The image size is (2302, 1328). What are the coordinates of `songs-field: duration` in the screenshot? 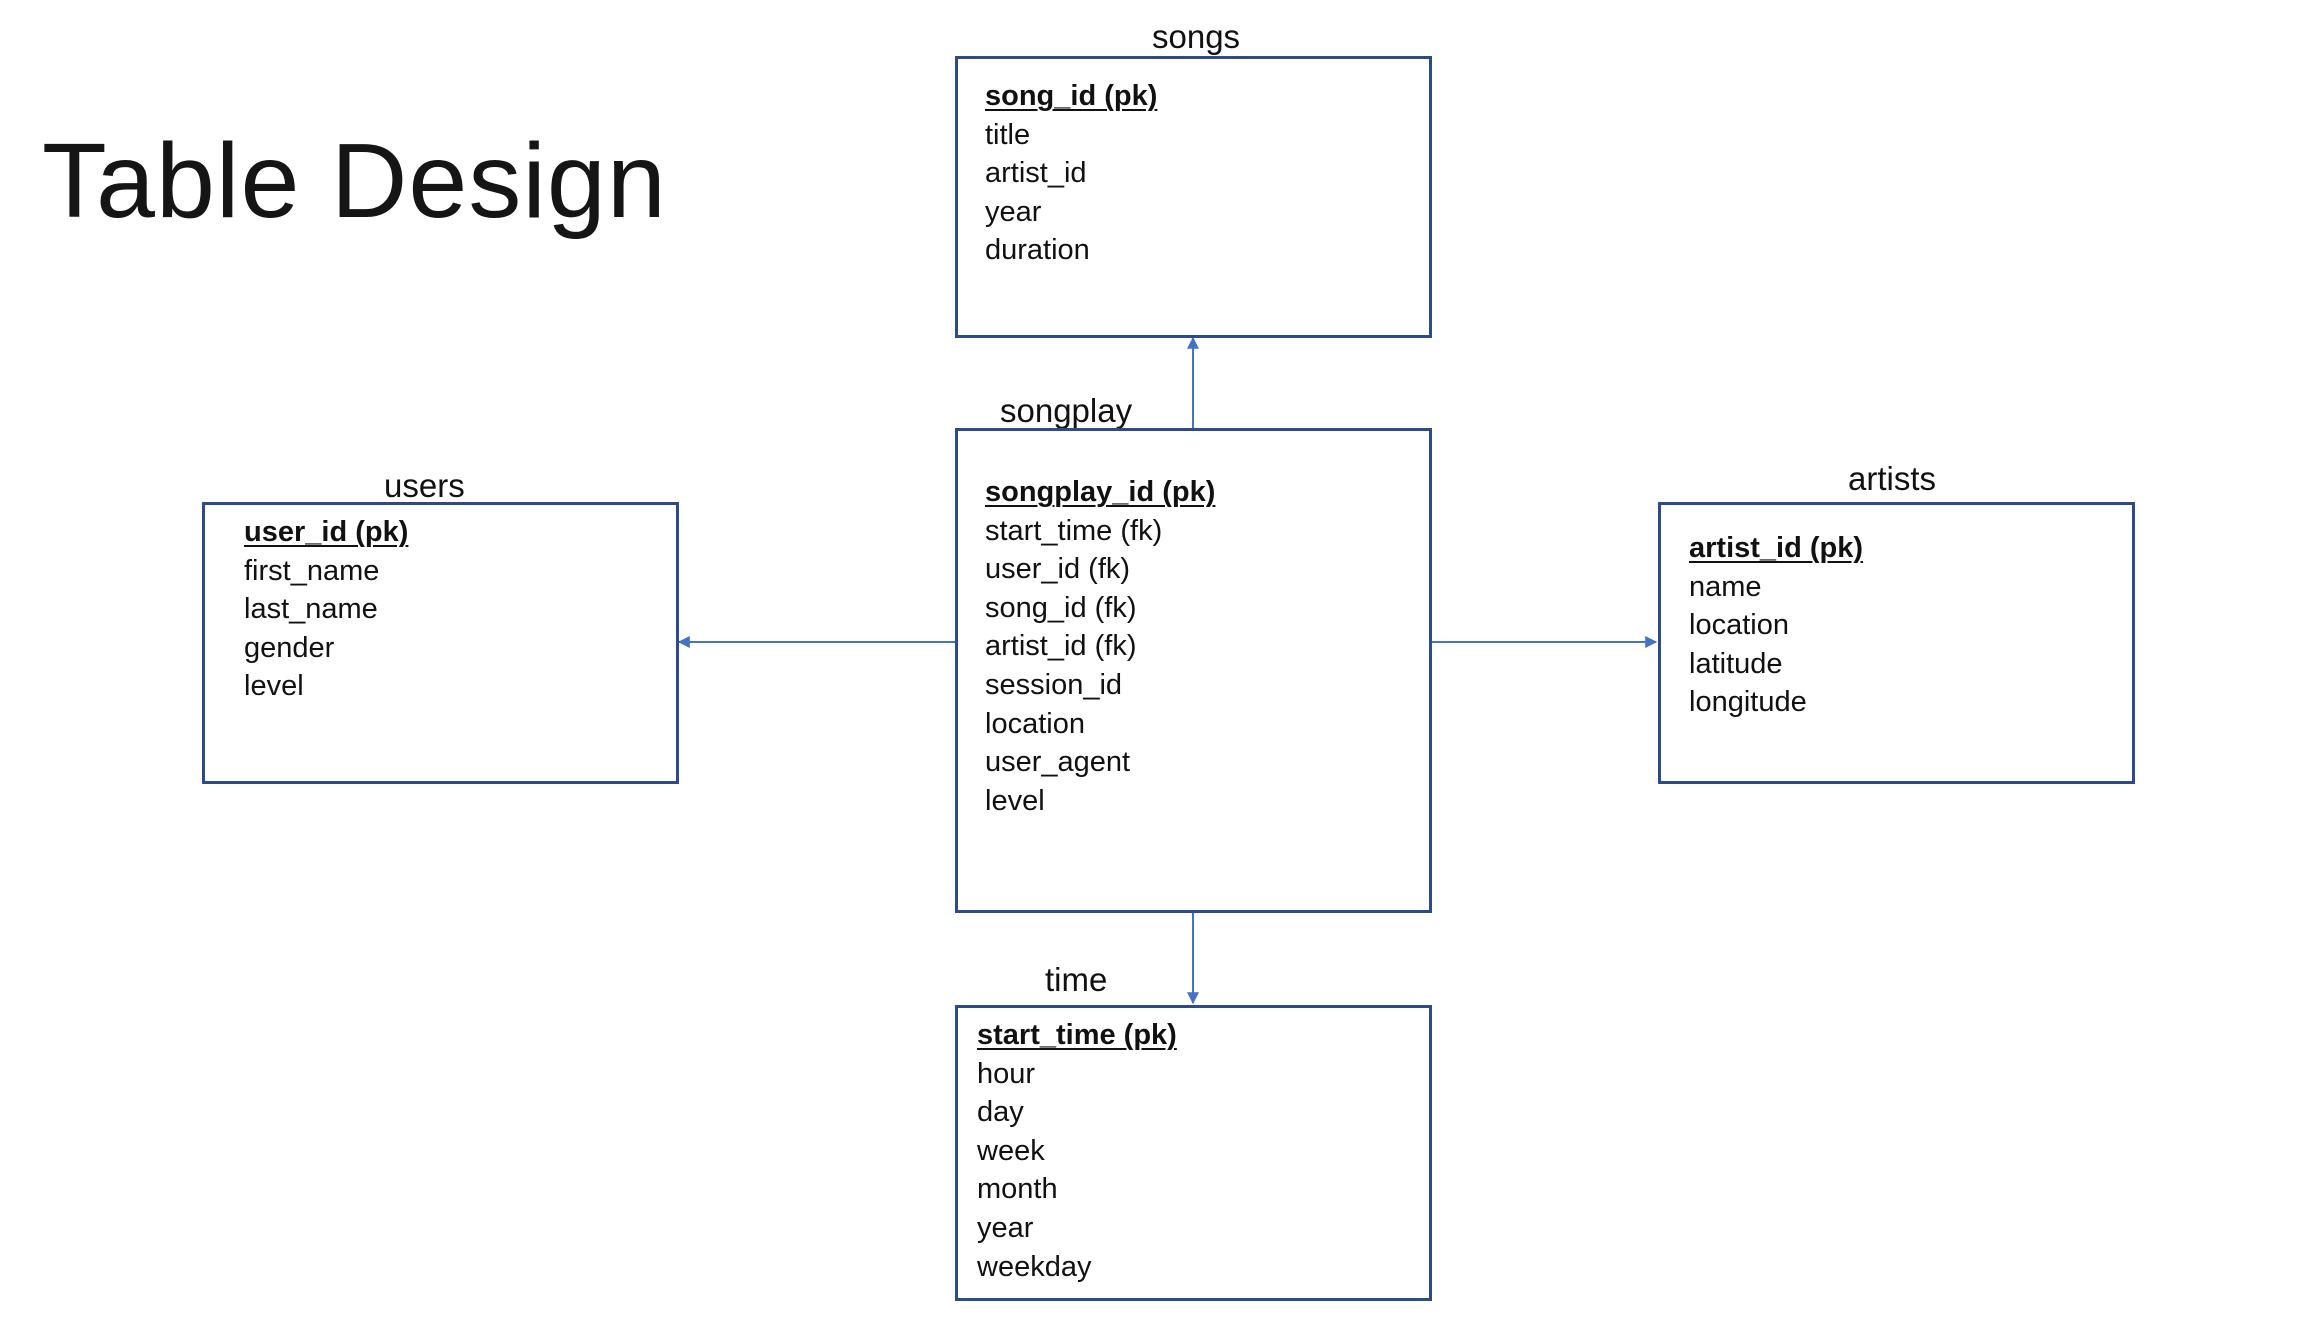 It's located at (1037, 250).